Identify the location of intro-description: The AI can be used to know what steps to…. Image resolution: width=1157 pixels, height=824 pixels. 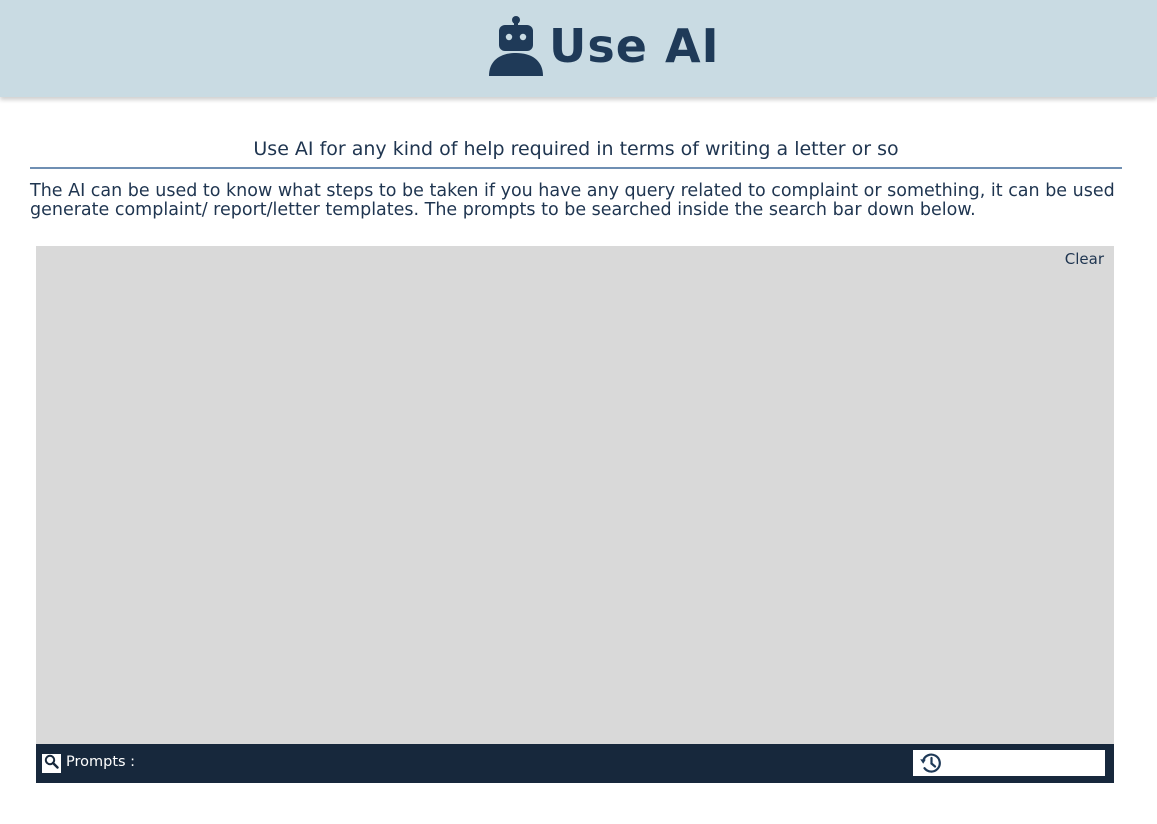
(572, 200).